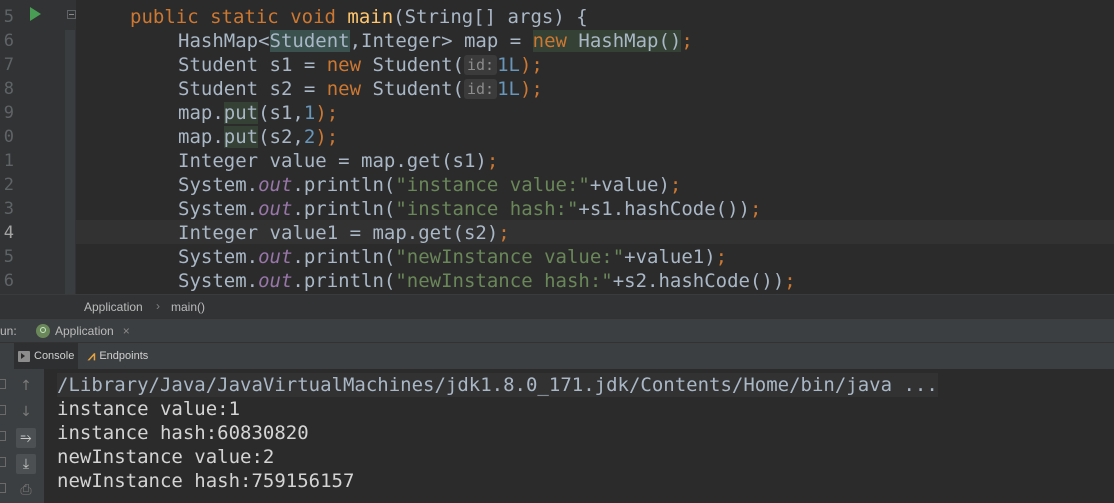 This screenshot has height=503, width=1114. I want to click on token: Integer value1 = map.get(s2), so click(338, 233).